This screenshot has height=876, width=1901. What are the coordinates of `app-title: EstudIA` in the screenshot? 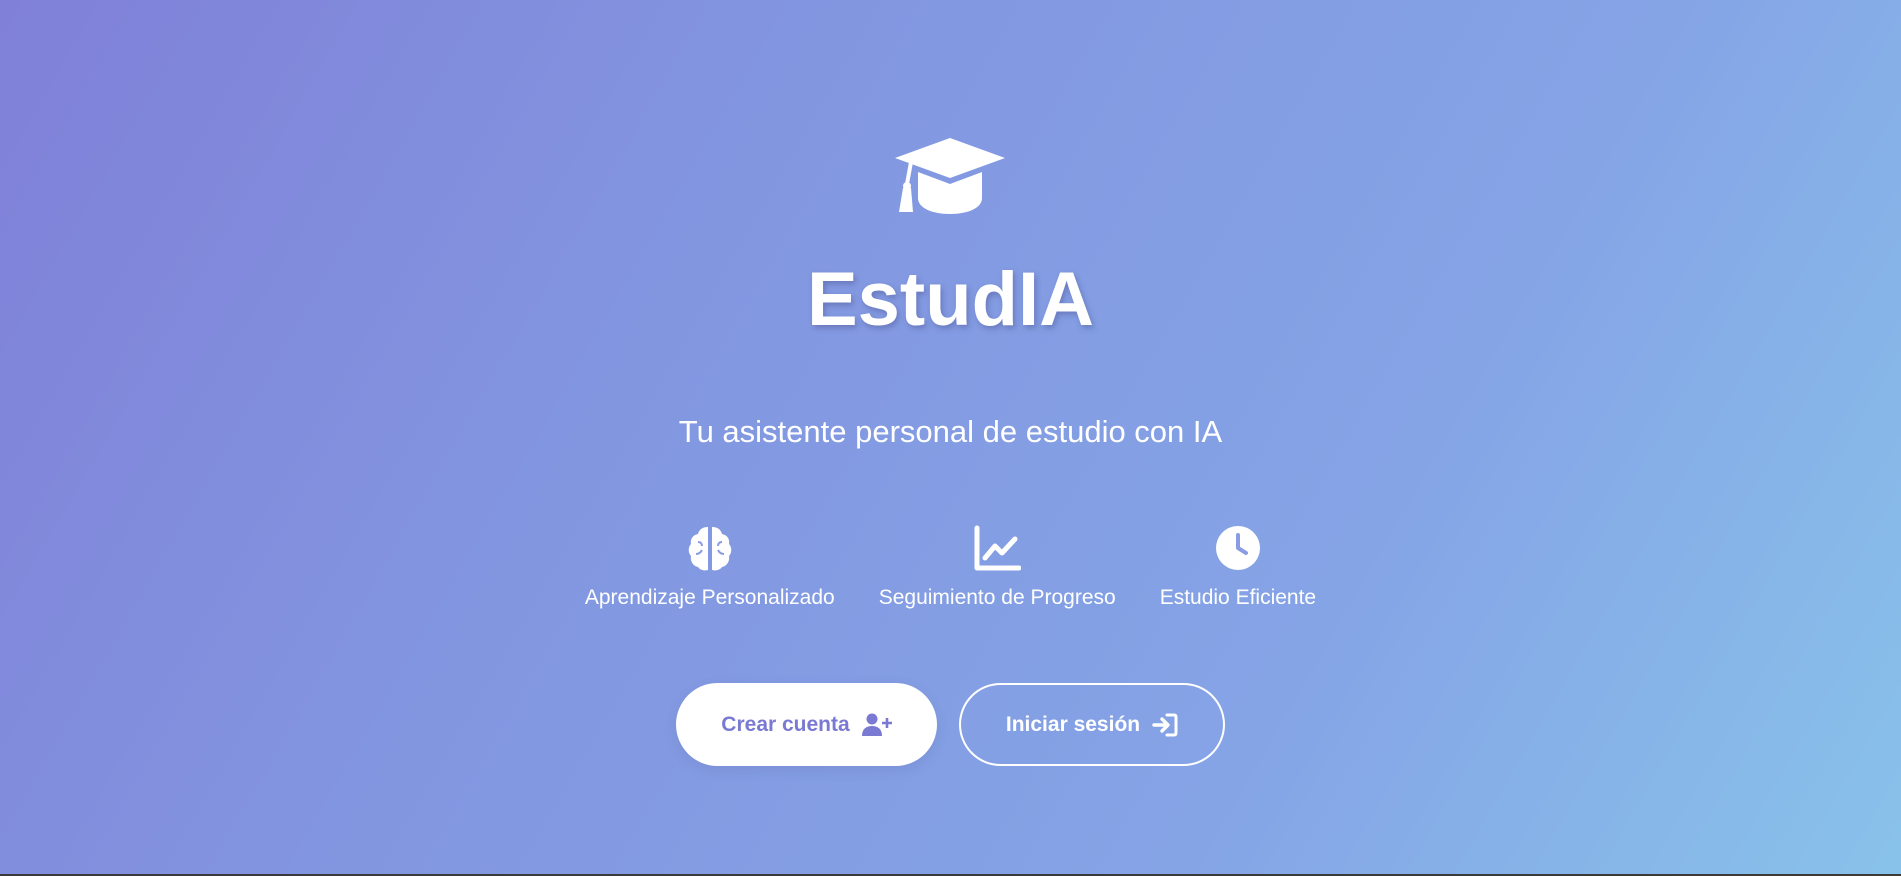 It's located at (950, 299).